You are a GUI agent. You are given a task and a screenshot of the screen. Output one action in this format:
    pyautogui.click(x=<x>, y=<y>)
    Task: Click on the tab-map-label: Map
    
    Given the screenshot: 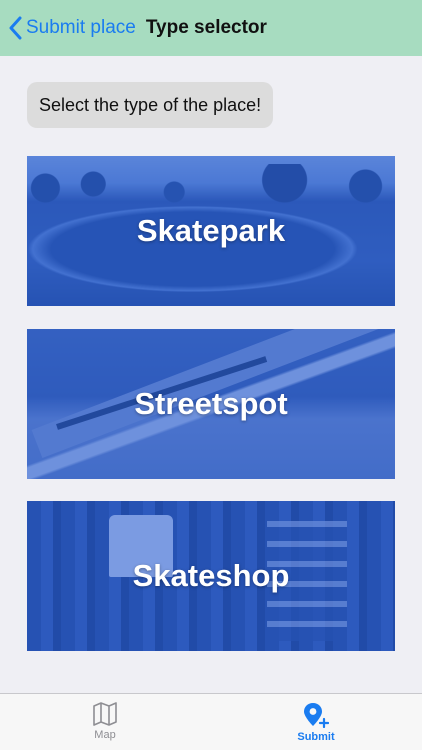 What is the action you would take?
    pyautogui.click(x=105, y=735)
    